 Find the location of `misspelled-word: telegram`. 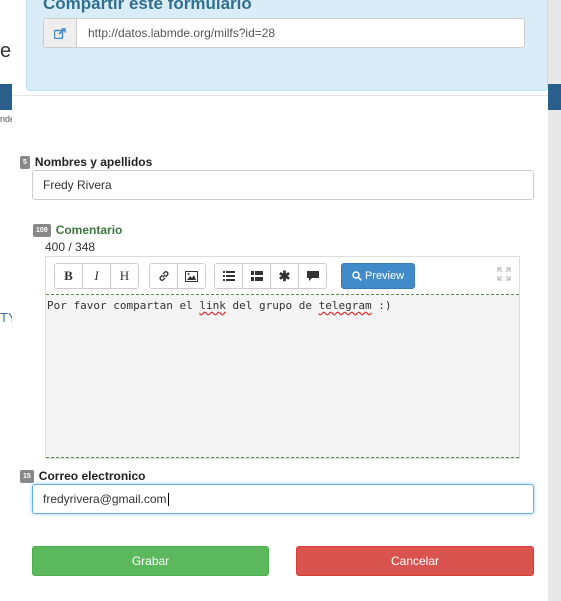

misspelled-word: telegram is located at coordinates (345, 305).